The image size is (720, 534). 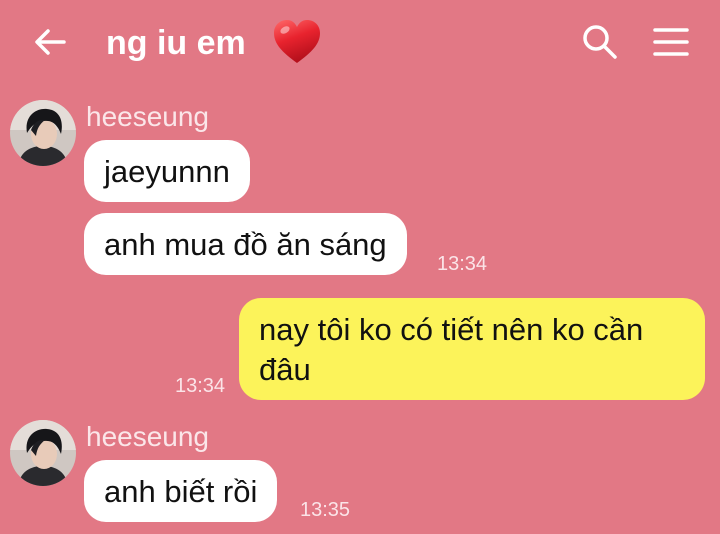 I want to click on arrow-left-icon, so click(x=50, y=42).